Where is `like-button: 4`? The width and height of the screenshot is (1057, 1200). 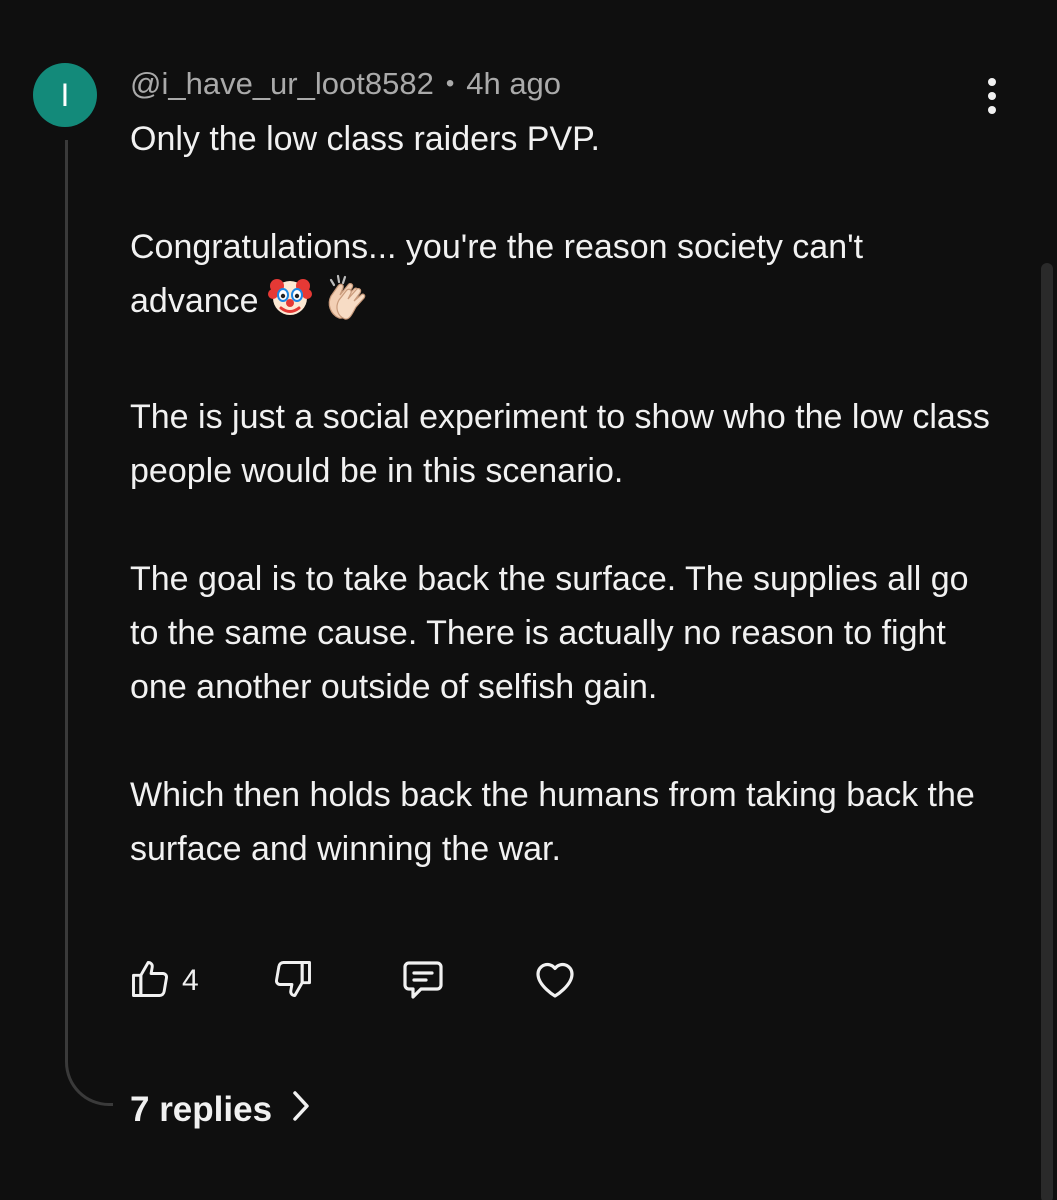 like-button: 4 is located at coordinates (163, 981).